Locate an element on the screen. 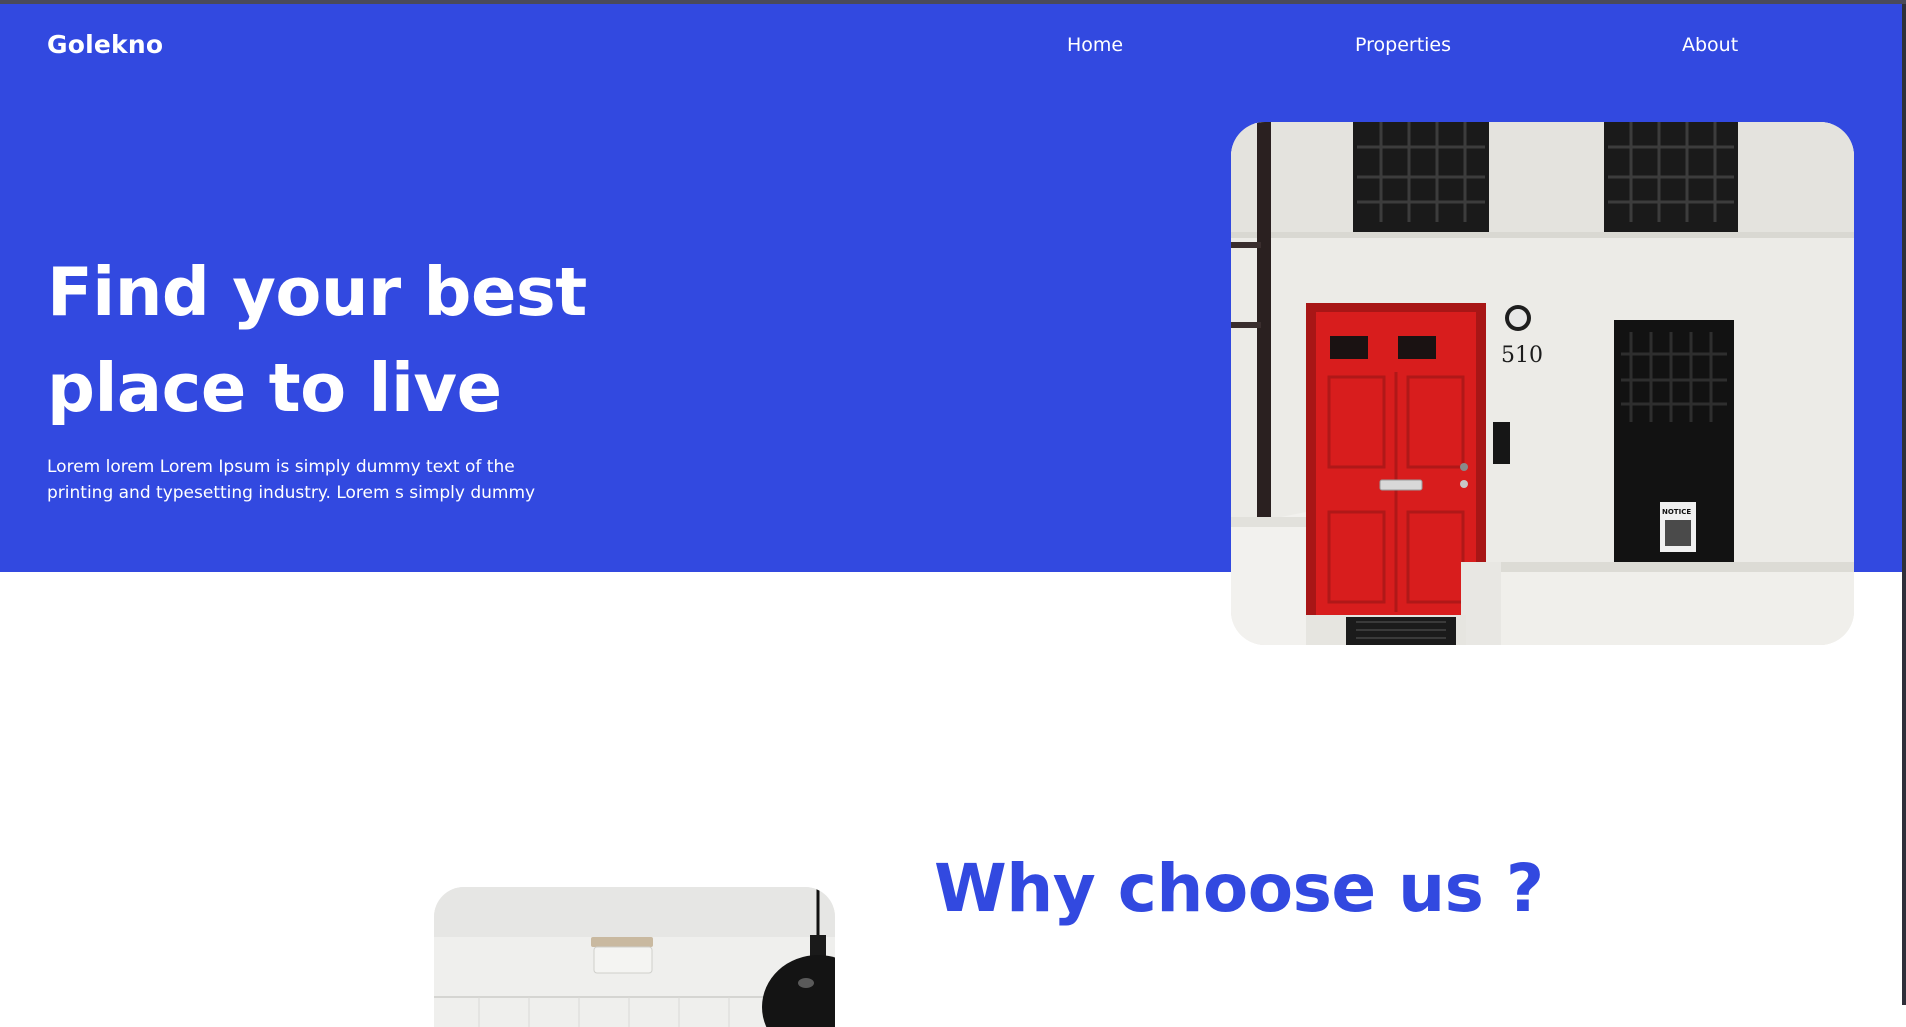  nav-link-about: About is located at coordinates (1710, 45).